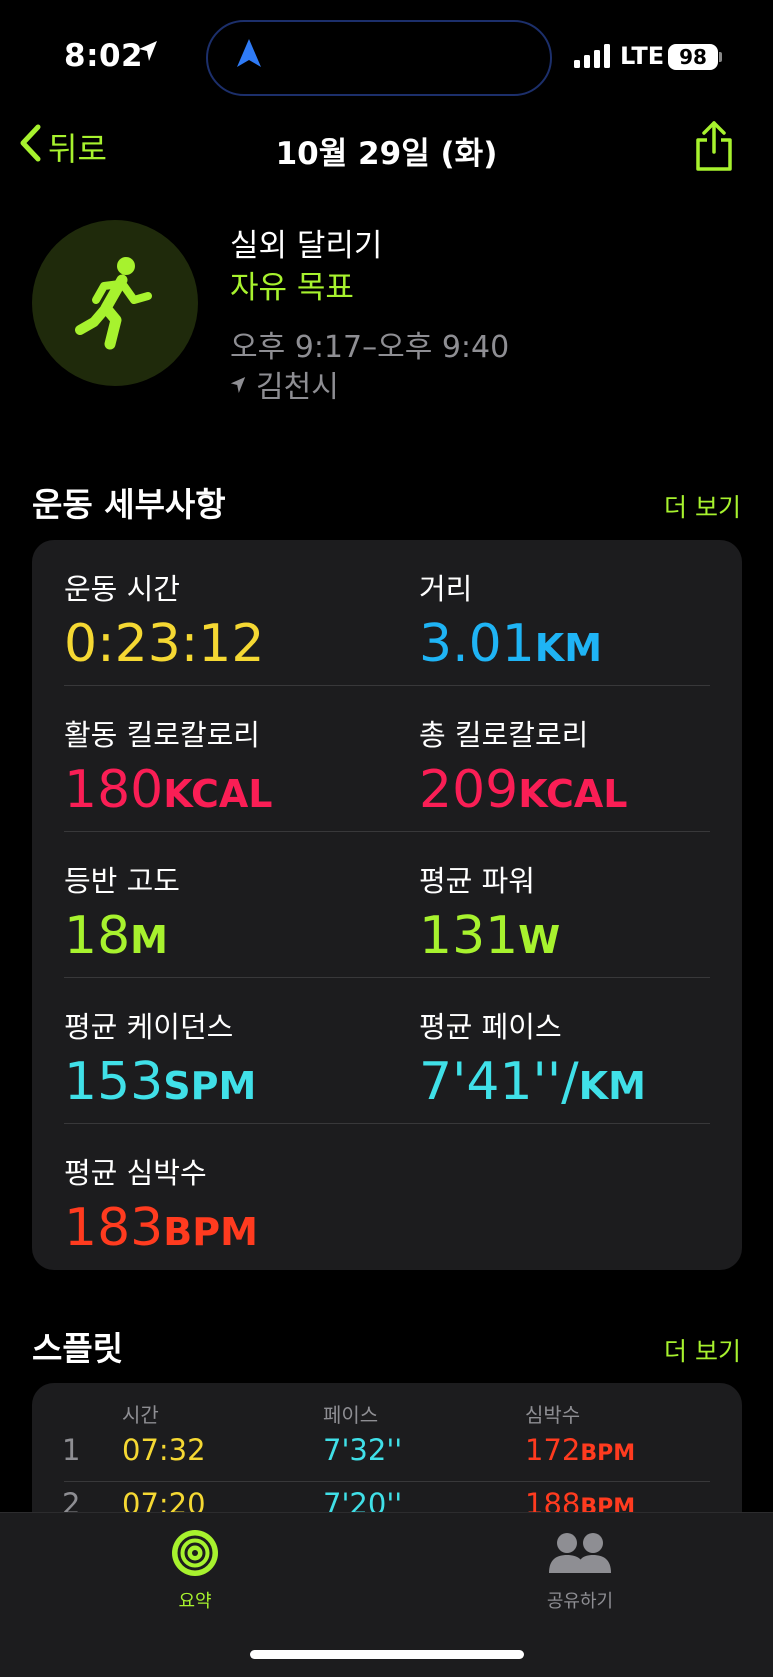 The image size is (773, 1677). I want to click on metric-cell: 평균 심박수 183BPM, so click(161, 1202).